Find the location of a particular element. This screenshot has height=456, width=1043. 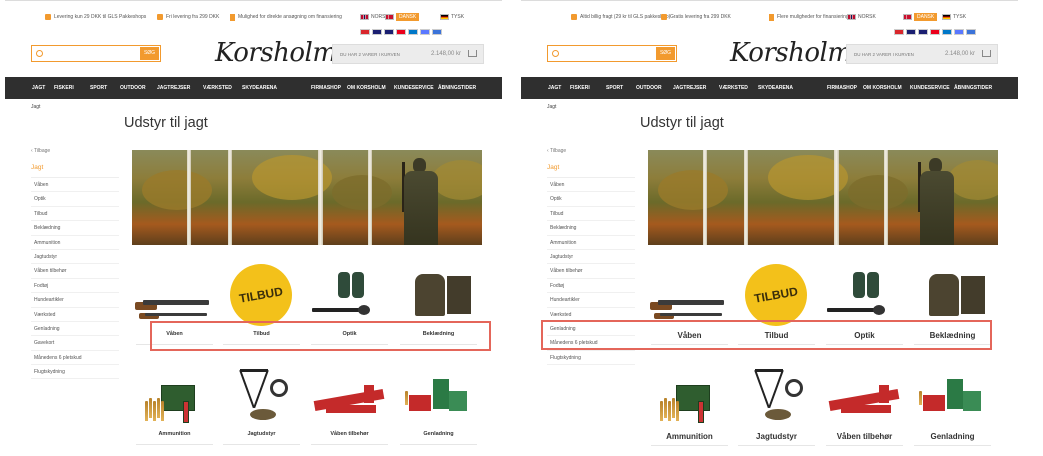

language-norsk: NORSK is located at coordinates (861, 17).